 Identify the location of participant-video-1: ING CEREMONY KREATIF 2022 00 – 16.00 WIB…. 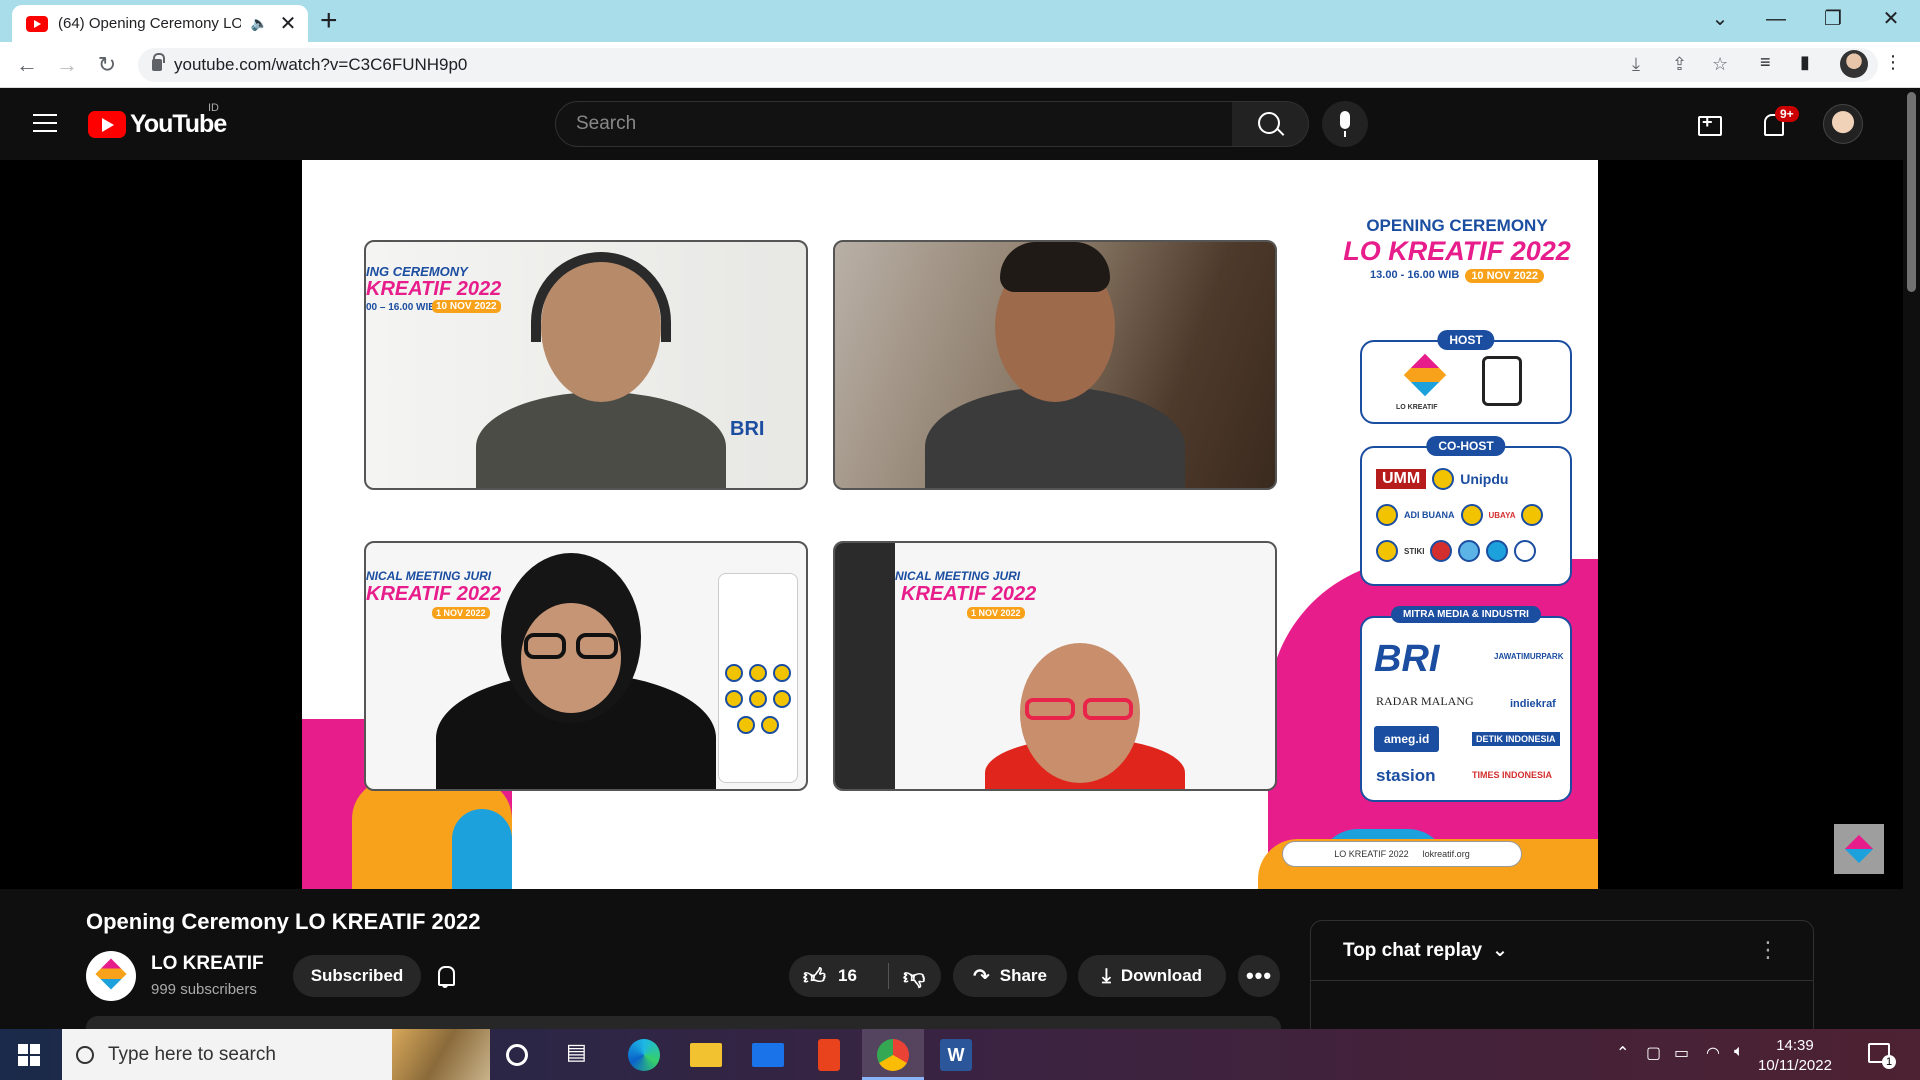
(586, 365).